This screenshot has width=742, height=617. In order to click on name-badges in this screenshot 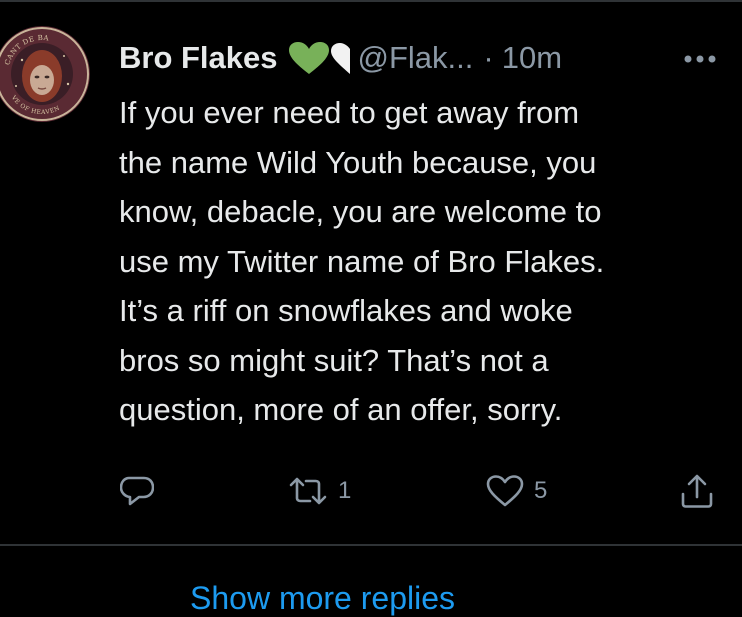, I will do `click(320, 58)`.